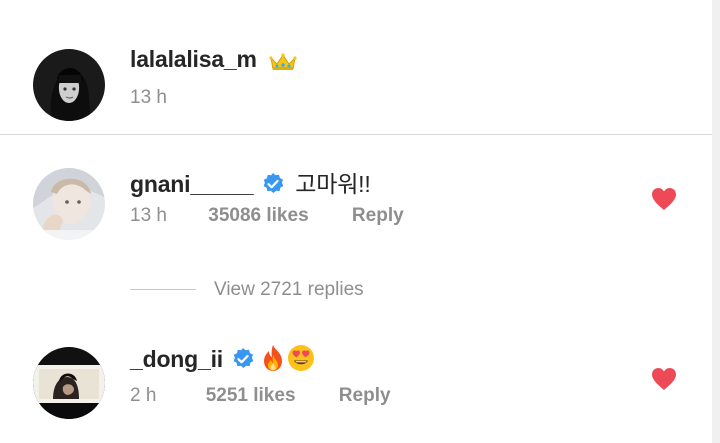 This screenshot has height=443, width=720. I want to click on comment-meta: 2 h 5251 likes Reply, so click(260, 396).